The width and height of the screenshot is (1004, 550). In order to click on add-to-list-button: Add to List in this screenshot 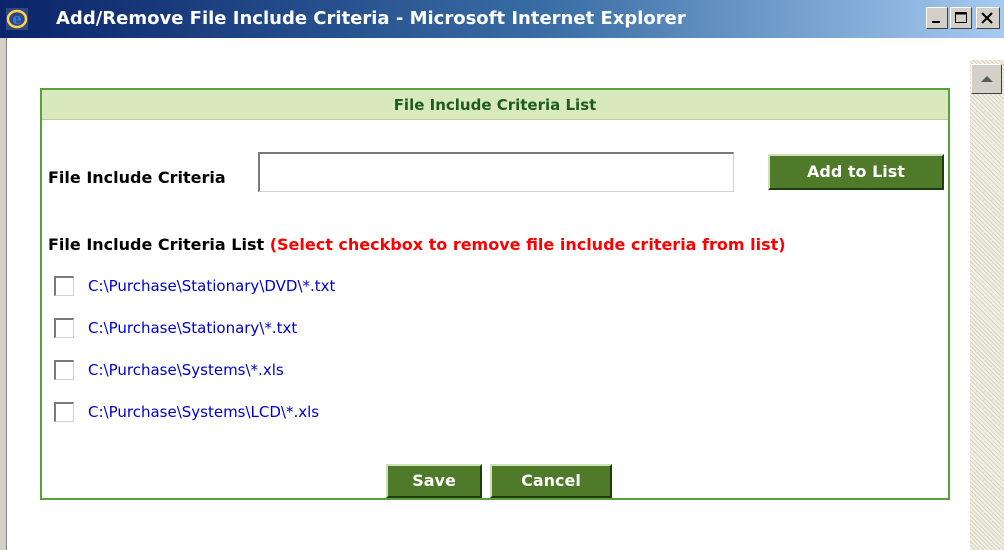, I will do `click(856, 172)`.